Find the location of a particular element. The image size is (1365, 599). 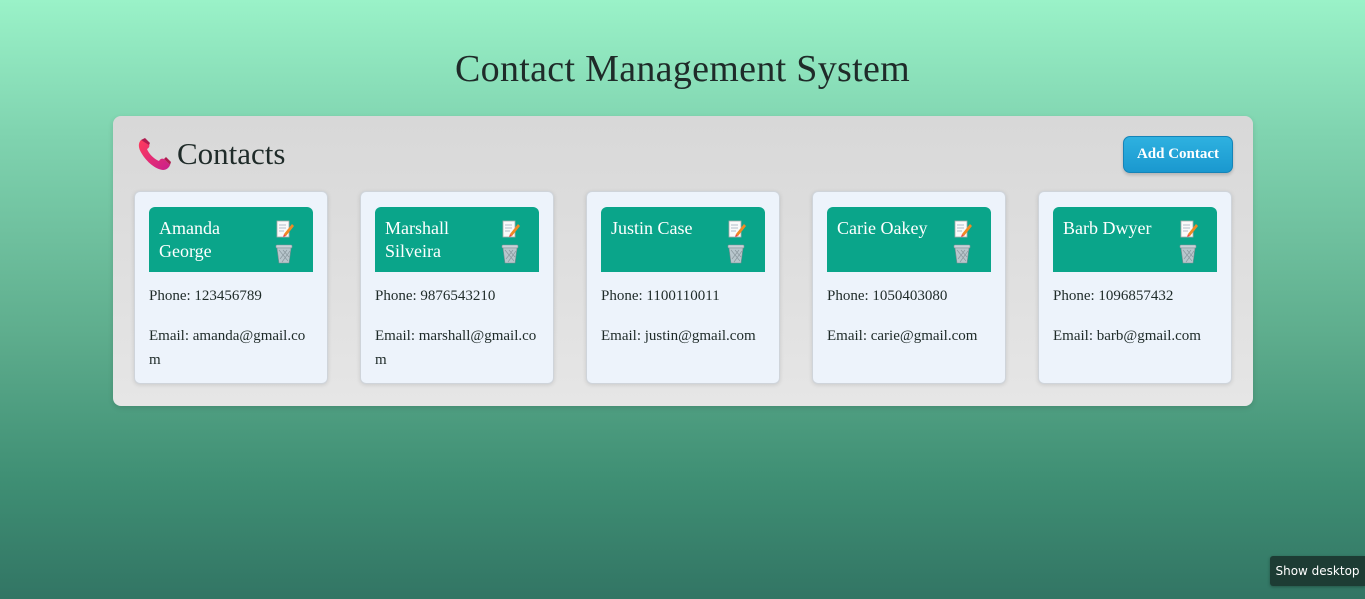

phone-icon is located at coordinates (154, 154).